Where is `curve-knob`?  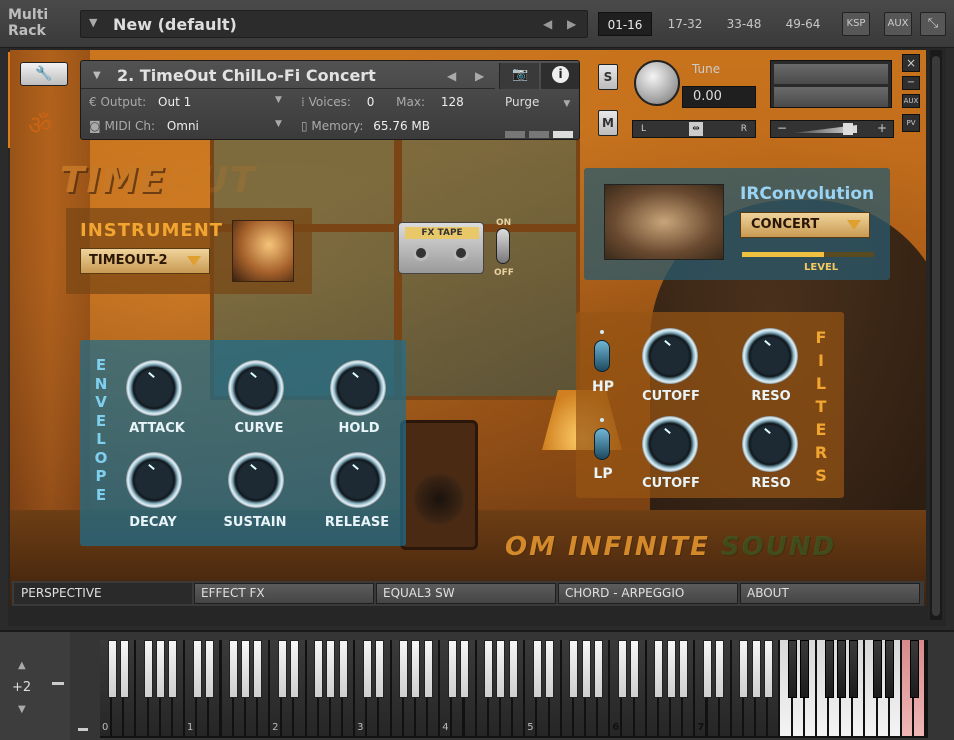 curve-knob is located at coordinates (256, 388).